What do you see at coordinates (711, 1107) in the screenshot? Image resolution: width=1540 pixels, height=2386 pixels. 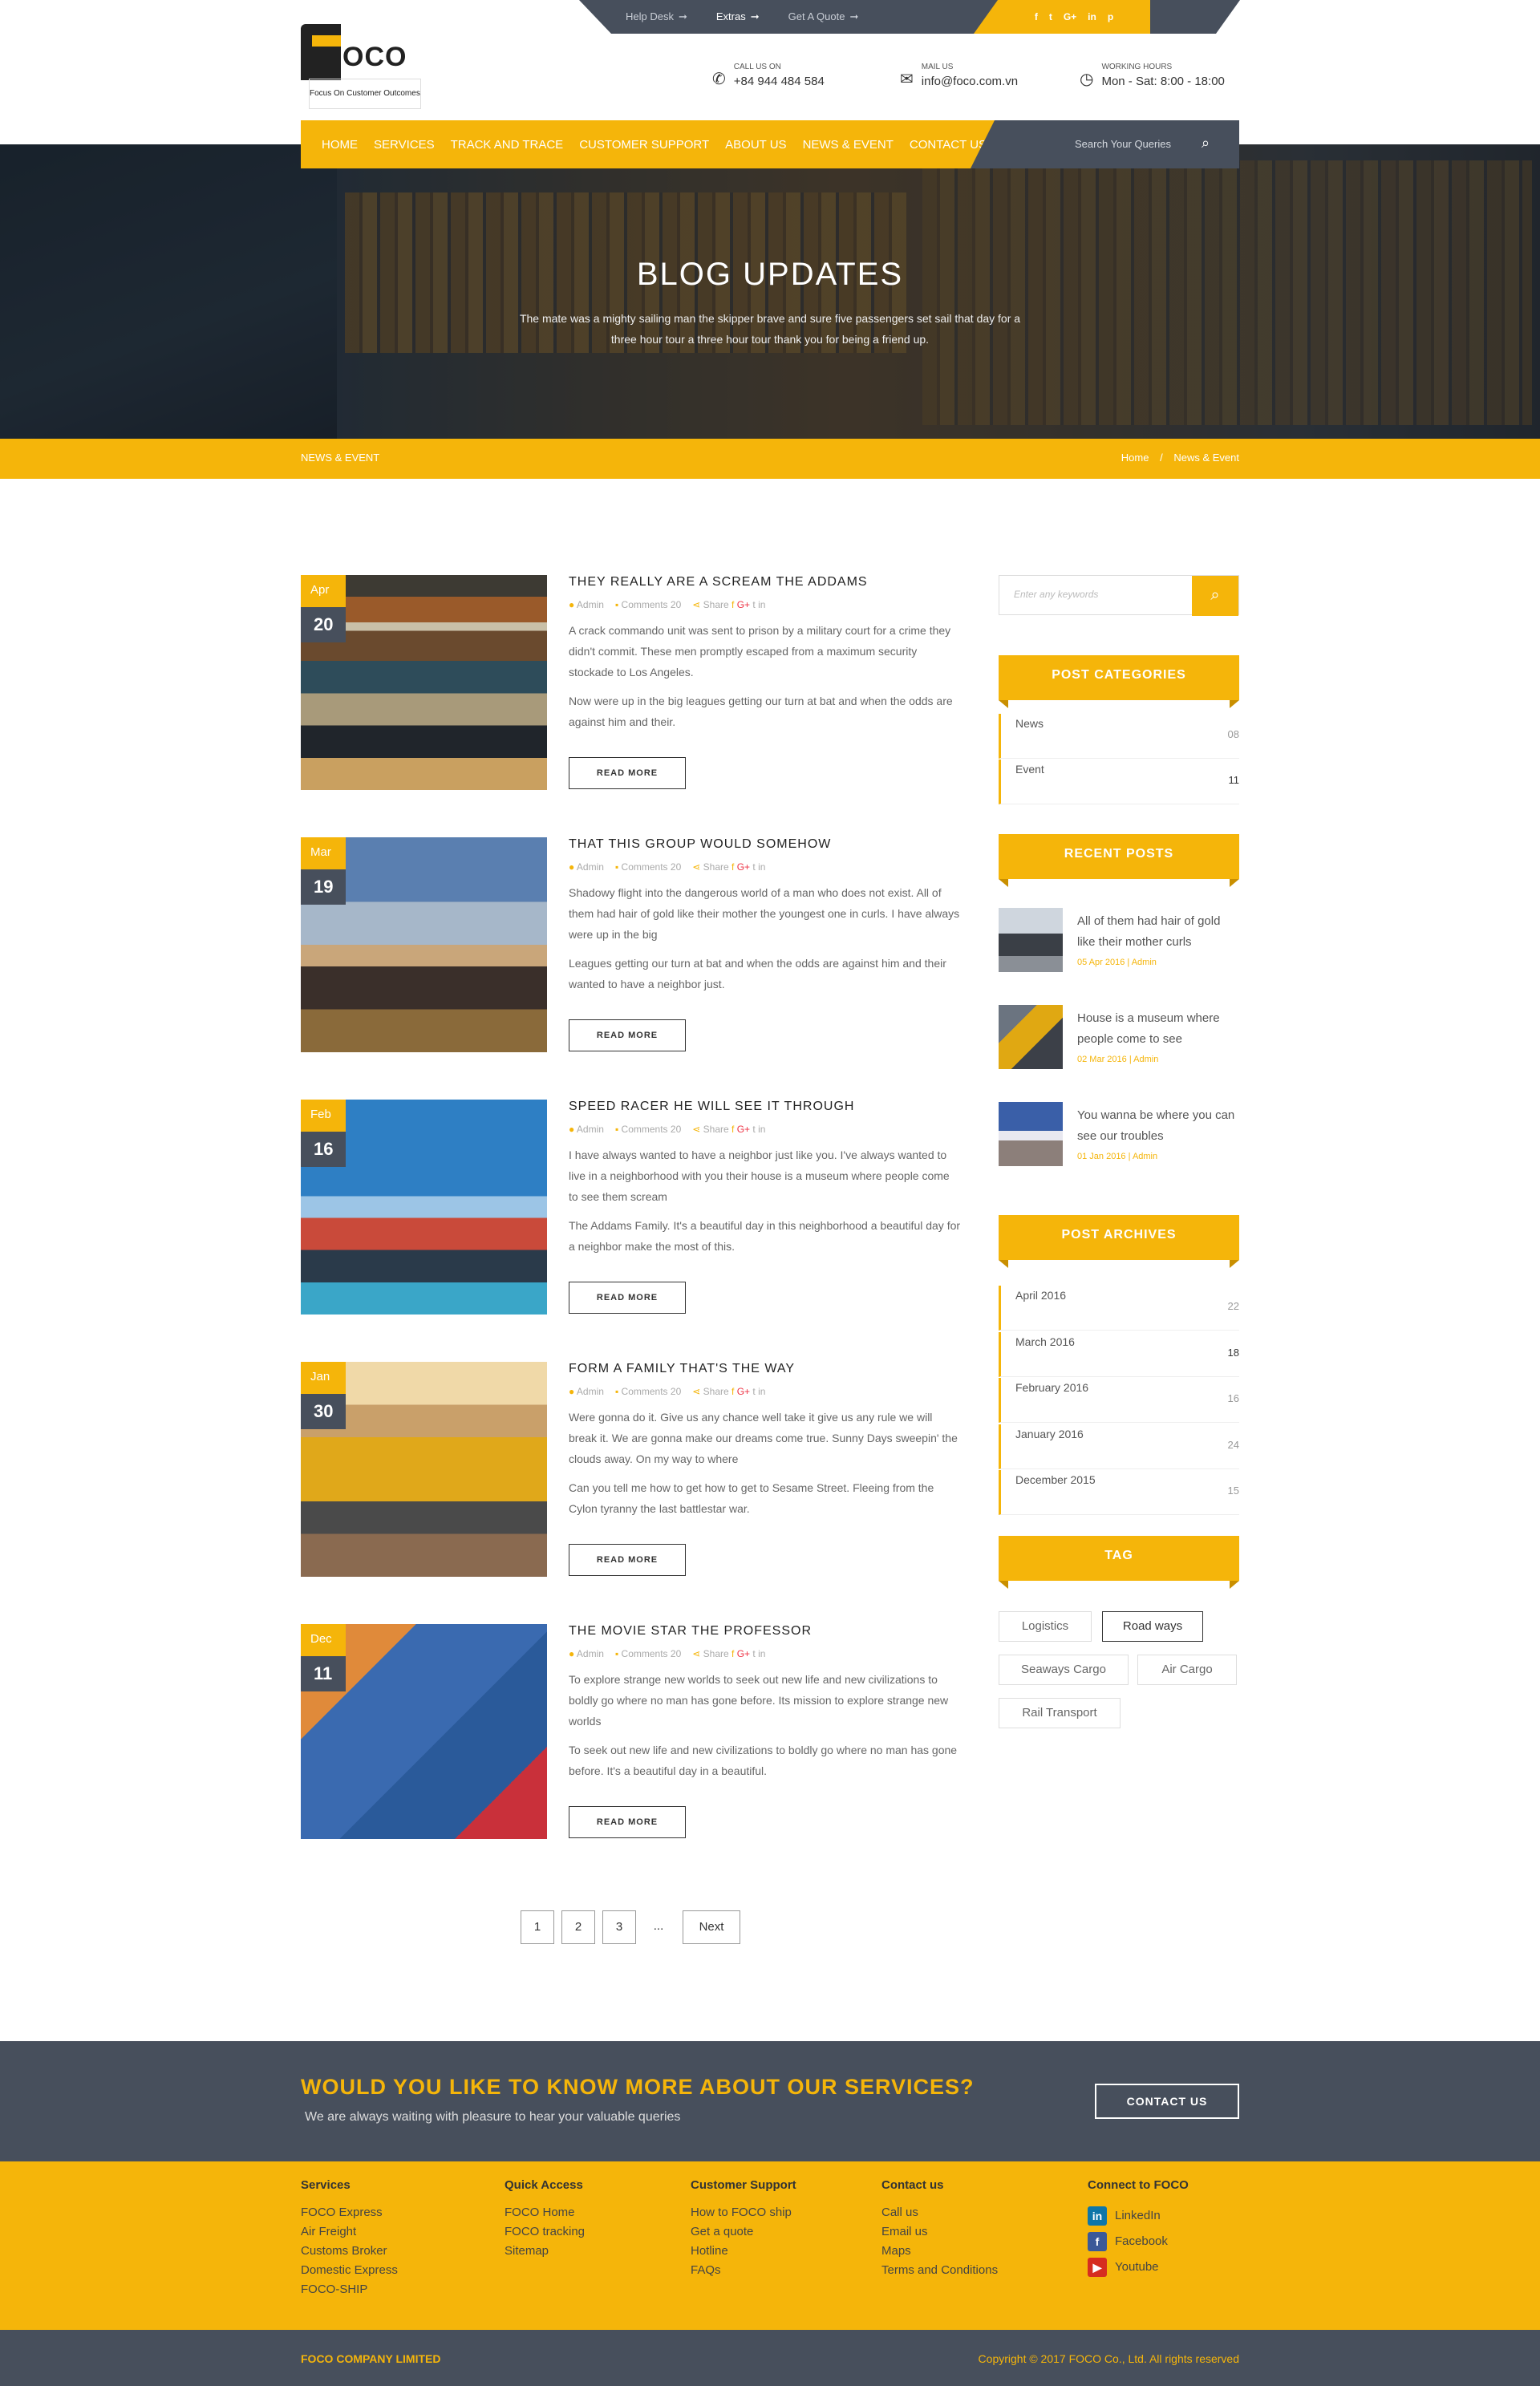 I see `post-title: SPEED RACER HE WILL SEE IT THROUGH` at bounding box center [711, 1107].